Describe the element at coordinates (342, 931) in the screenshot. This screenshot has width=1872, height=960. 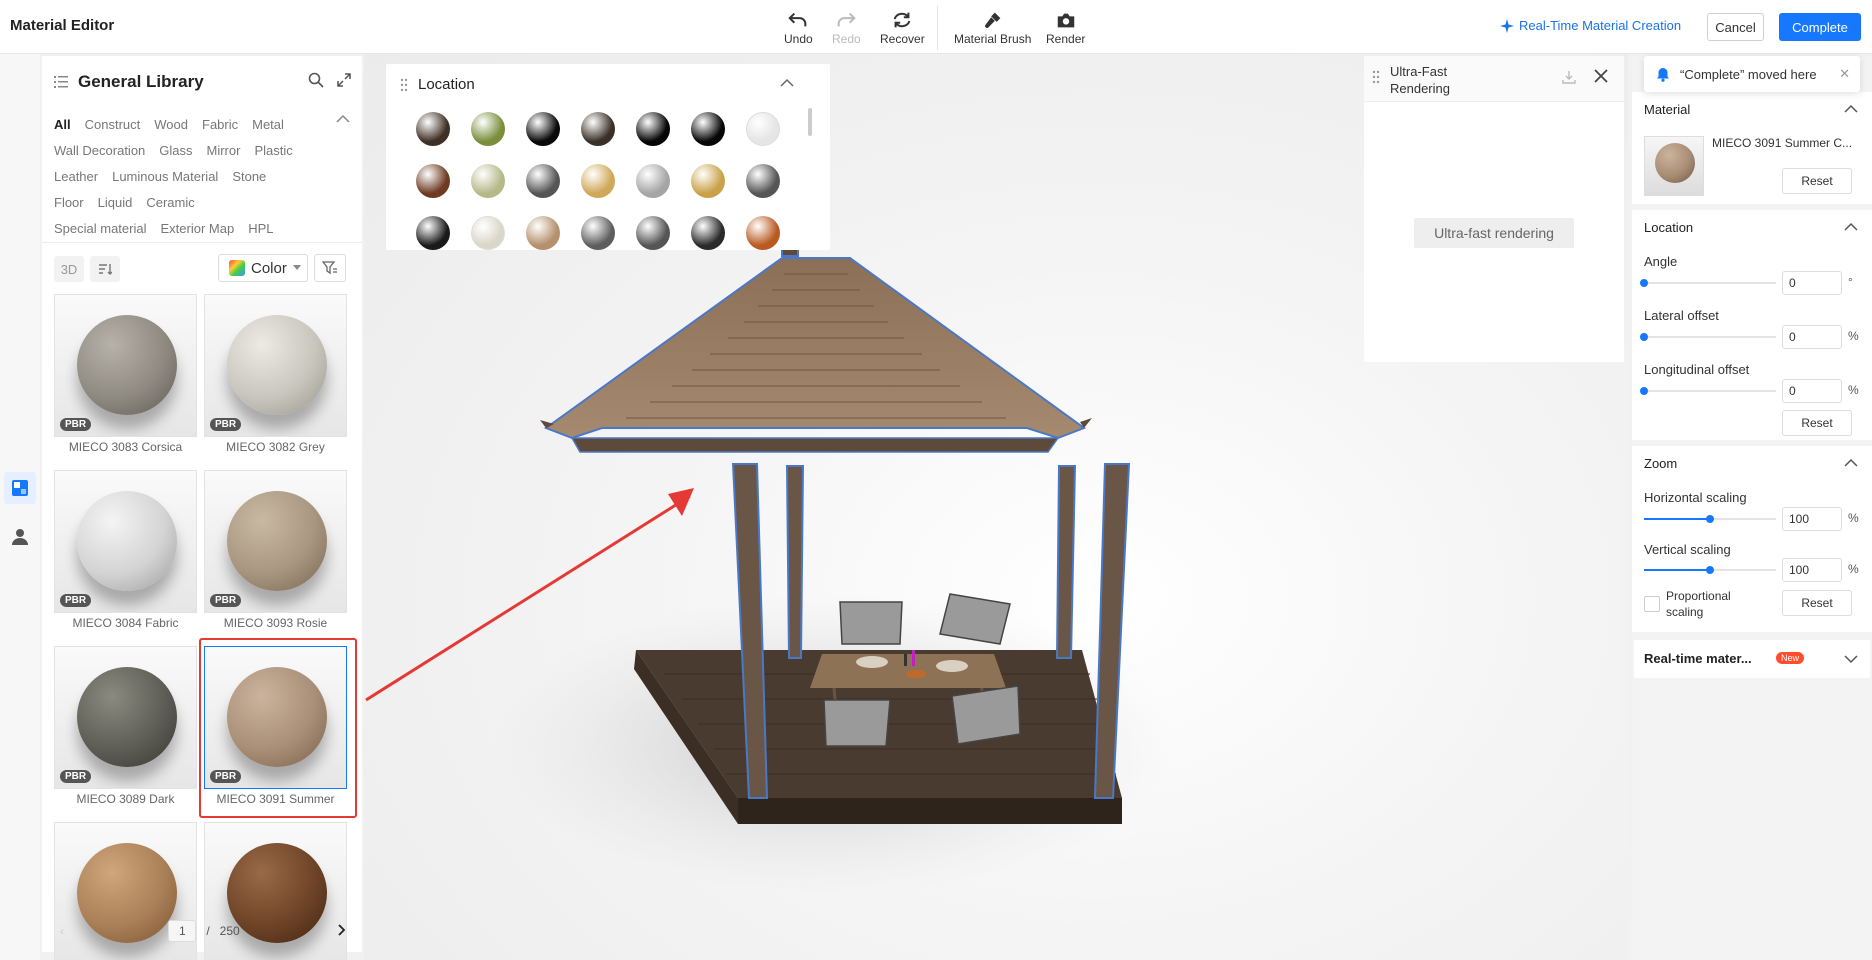
I see `next-page-icon` at that location.